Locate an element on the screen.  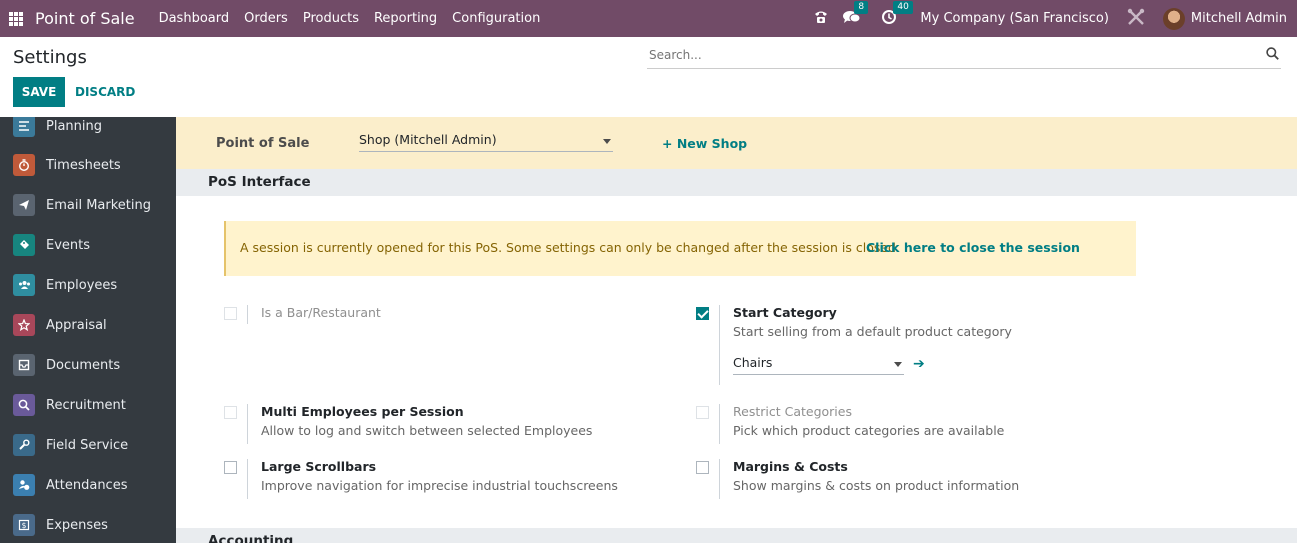
sidebar-item-label: Documents is located at coordinates (83, 365).